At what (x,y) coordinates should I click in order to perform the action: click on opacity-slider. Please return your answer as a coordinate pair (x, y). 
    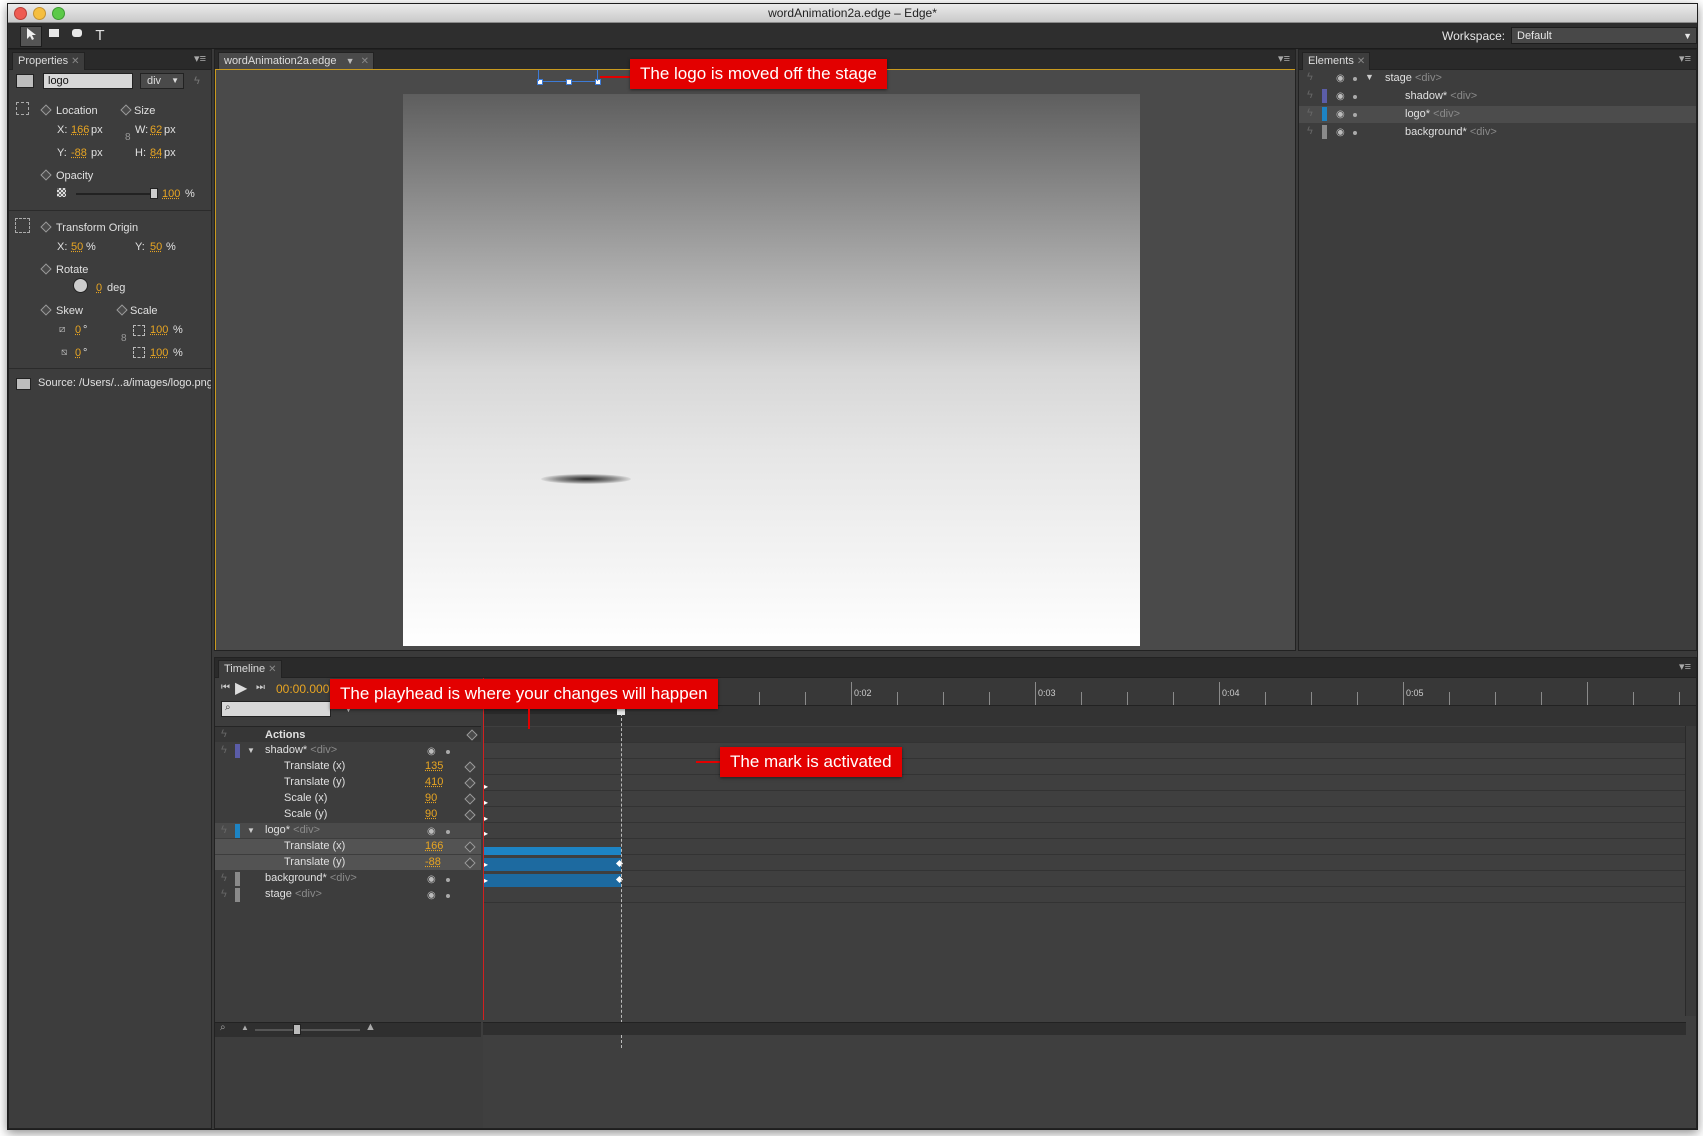
    Looking at the image, I should click on (116, 194).